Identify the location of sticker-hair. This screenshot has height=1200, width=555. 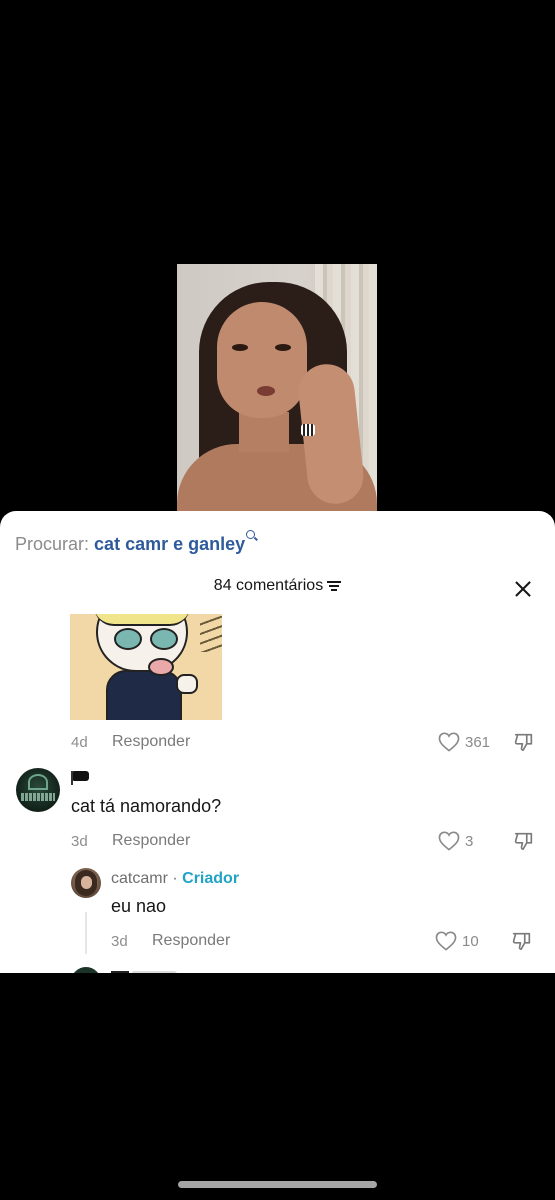
(142, 620).